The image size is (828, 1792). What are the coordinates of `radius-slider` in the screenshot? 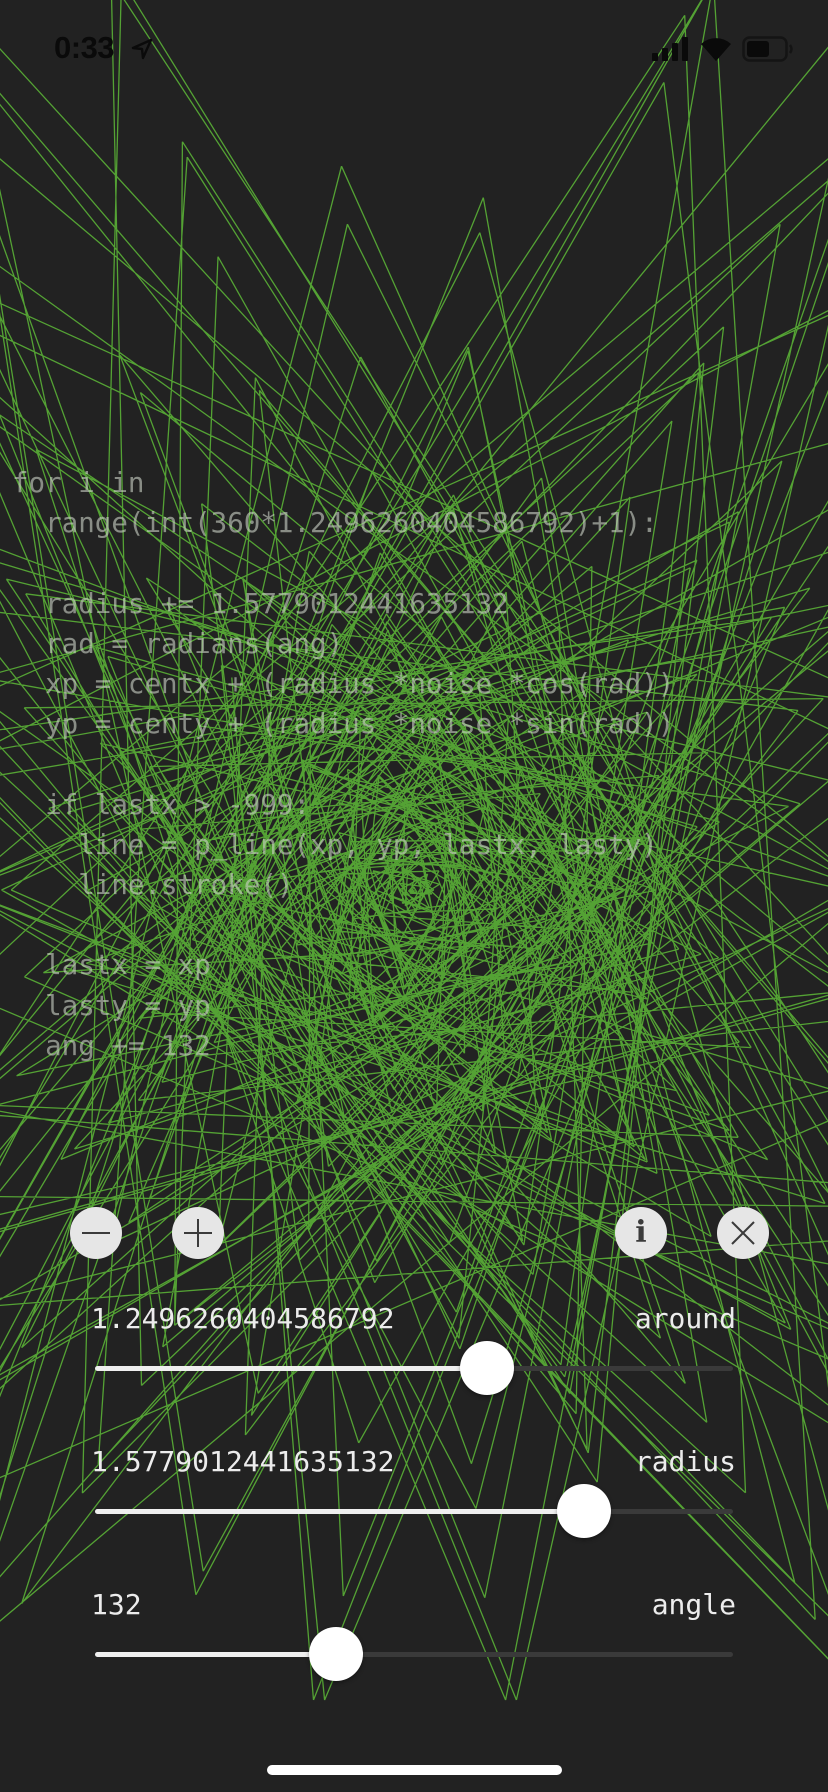 It's located at (414, 1511).